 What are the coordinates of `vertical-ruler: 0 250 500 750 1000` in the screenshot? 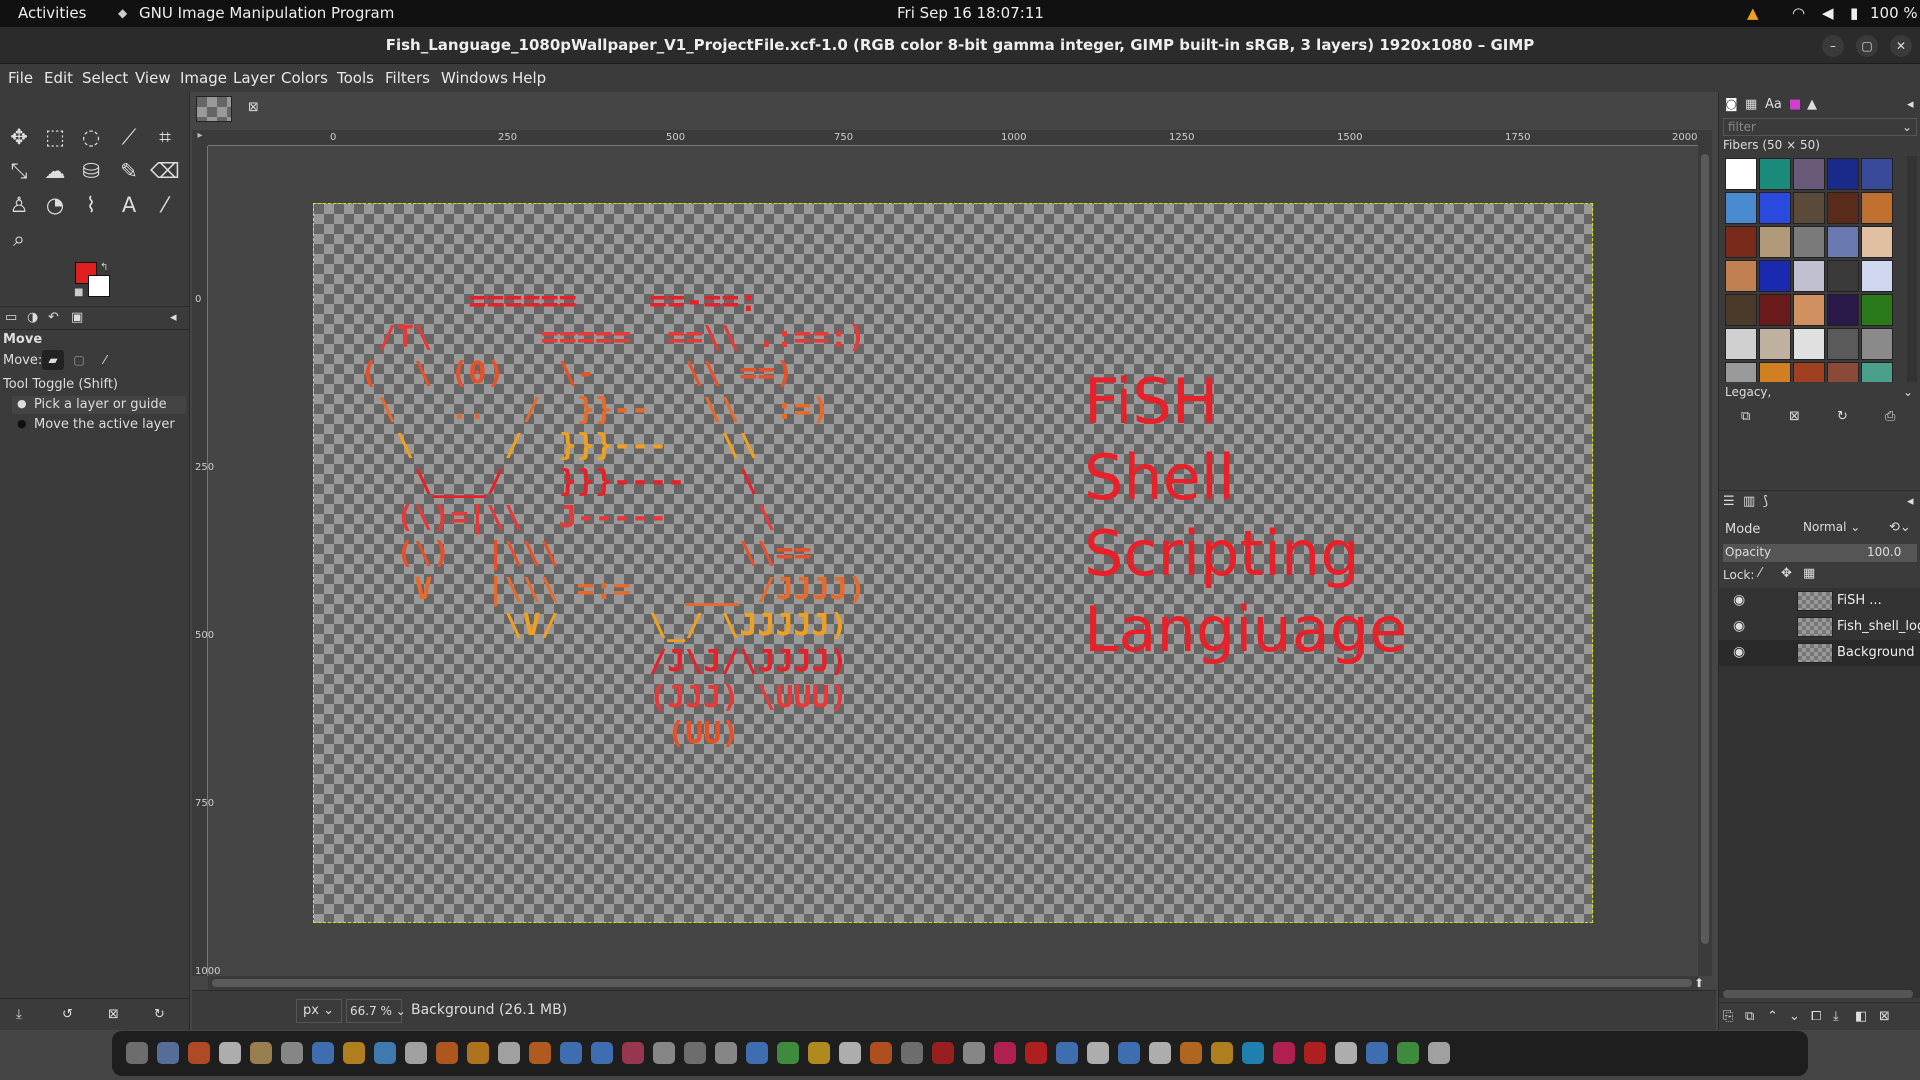 It's located at (206, 561).